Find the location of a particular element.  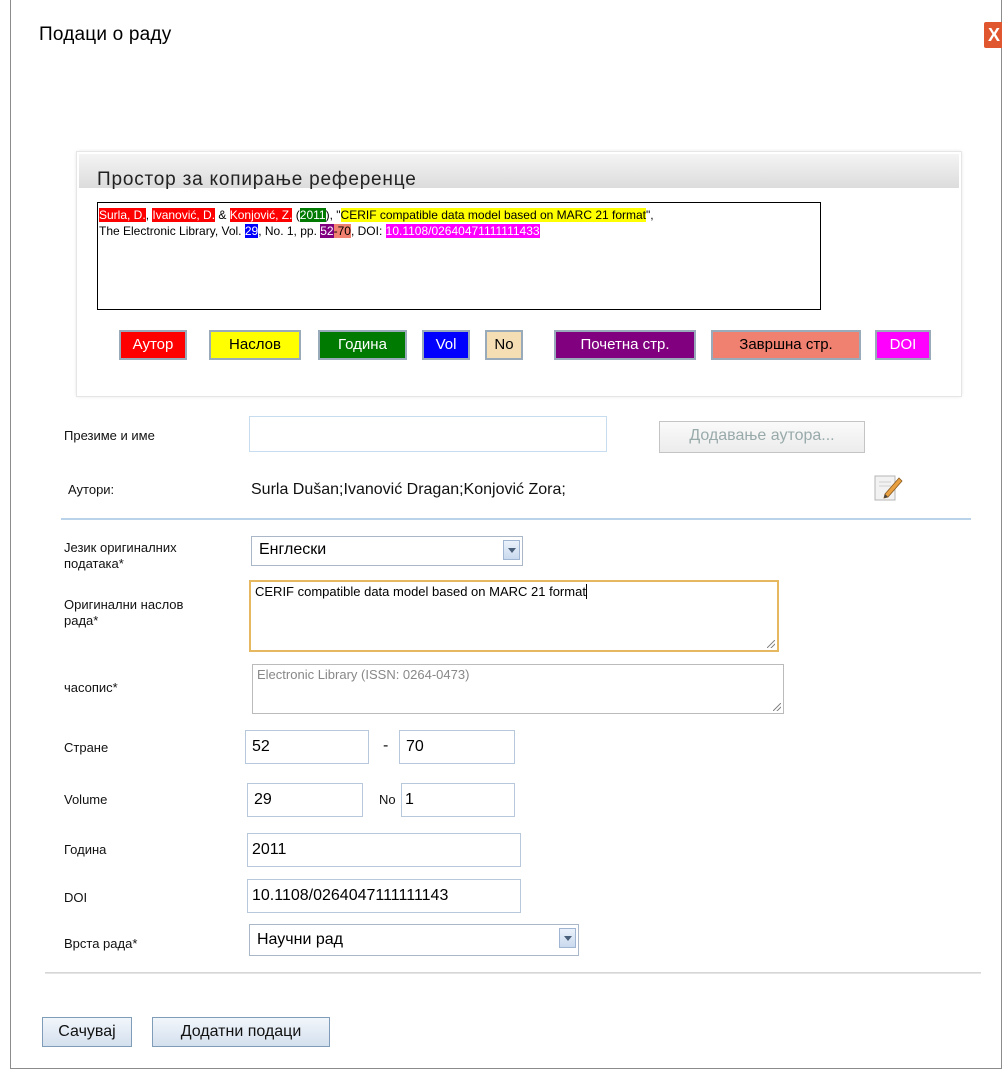

ref-text: , No. 1, pp. is located at coordinates (289, 231).